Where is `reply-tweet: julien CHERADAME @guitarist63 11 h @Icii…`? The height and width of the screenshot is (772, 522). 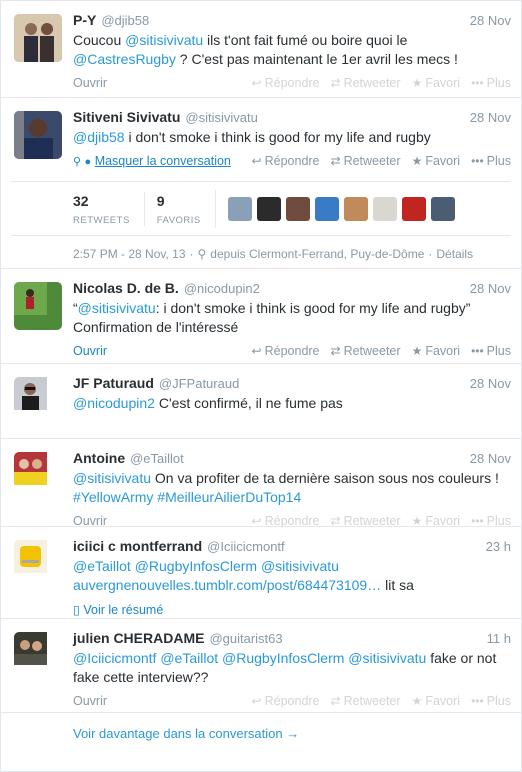 reply-tweet: julien CHERADAME @guitarist63 11 h @Icii… is located at coordinates (261, 666).